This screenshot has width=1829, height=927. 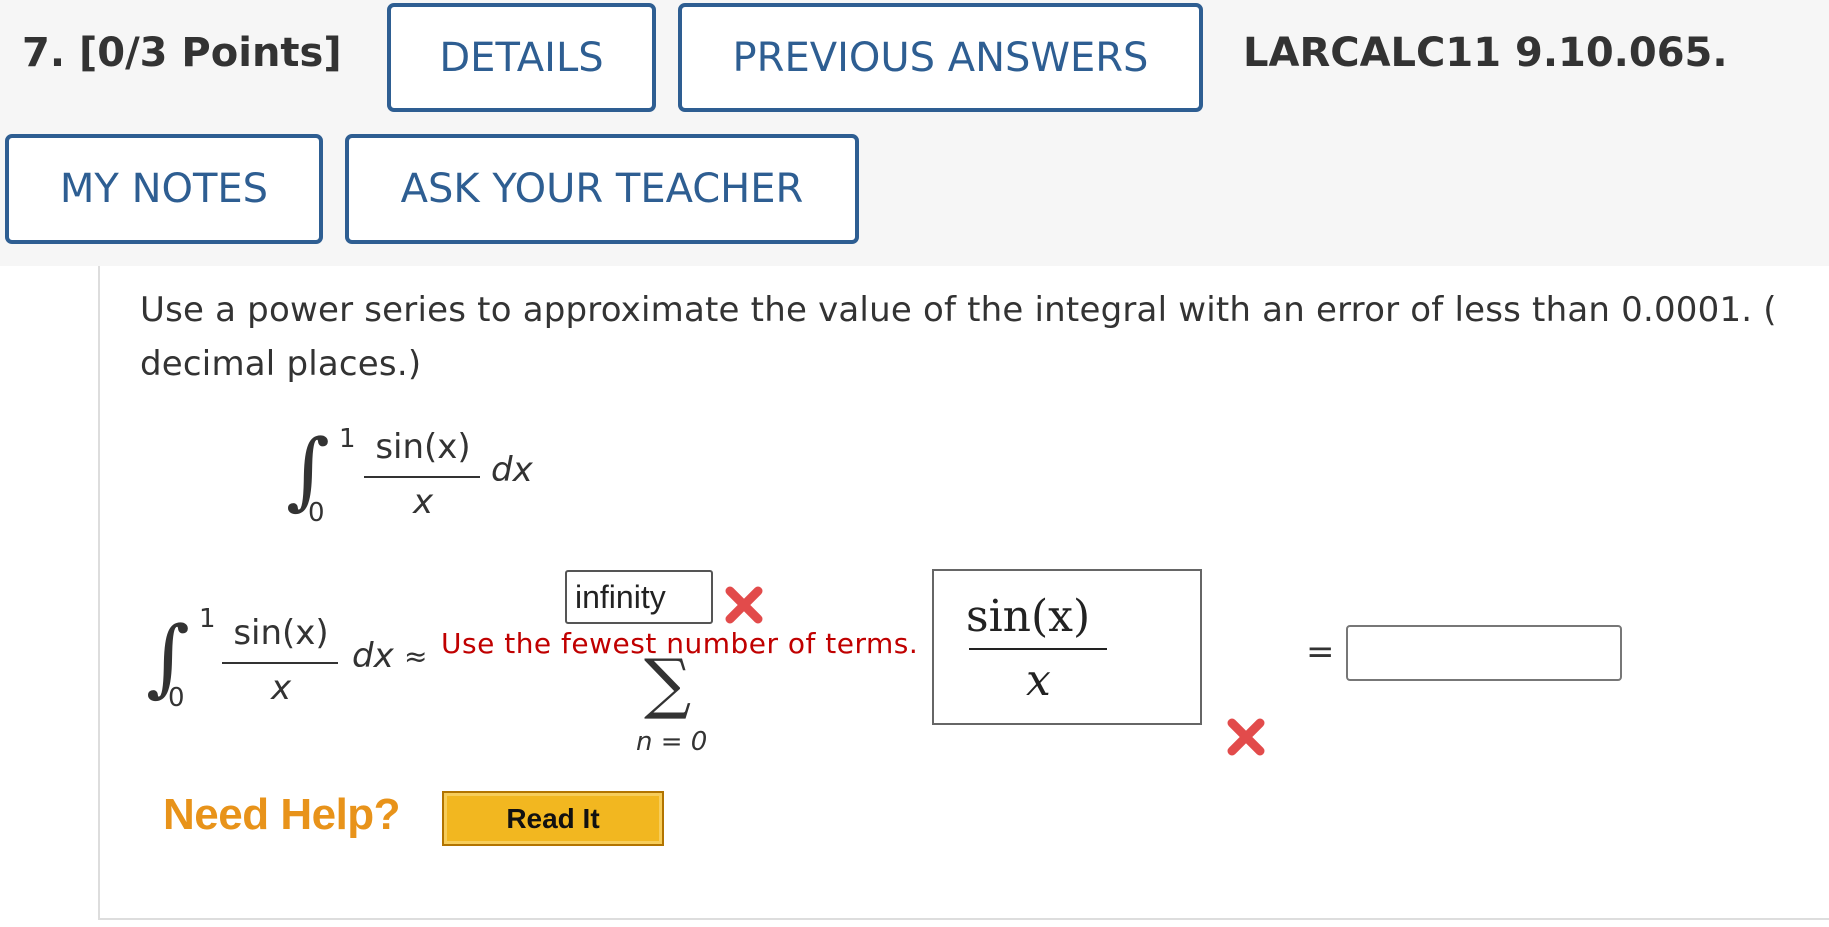 I want to click on prompt-line-2: decimal places.), so click(x=281, y=364).